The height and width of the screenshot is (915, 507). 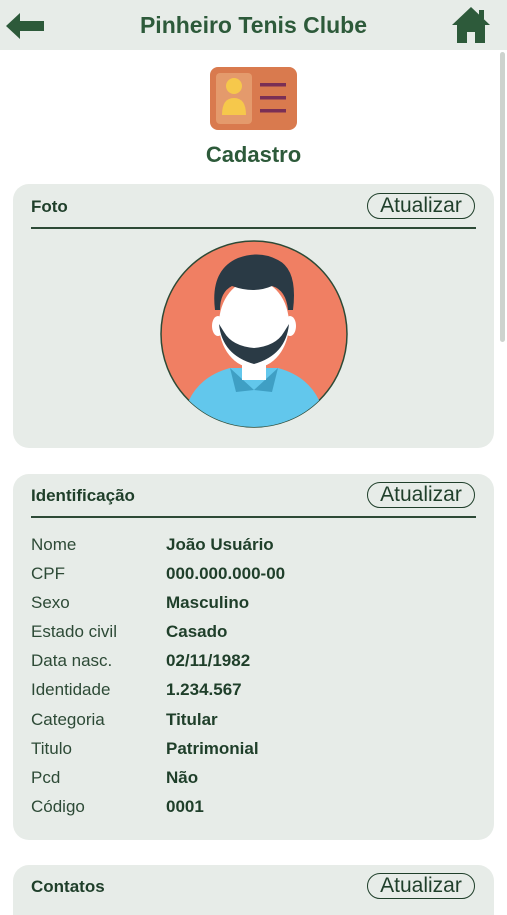 What do you see at coordinates (51, 748) in the screenshot?
I see `info-label: Titulo` at bounding box center [51, 748].